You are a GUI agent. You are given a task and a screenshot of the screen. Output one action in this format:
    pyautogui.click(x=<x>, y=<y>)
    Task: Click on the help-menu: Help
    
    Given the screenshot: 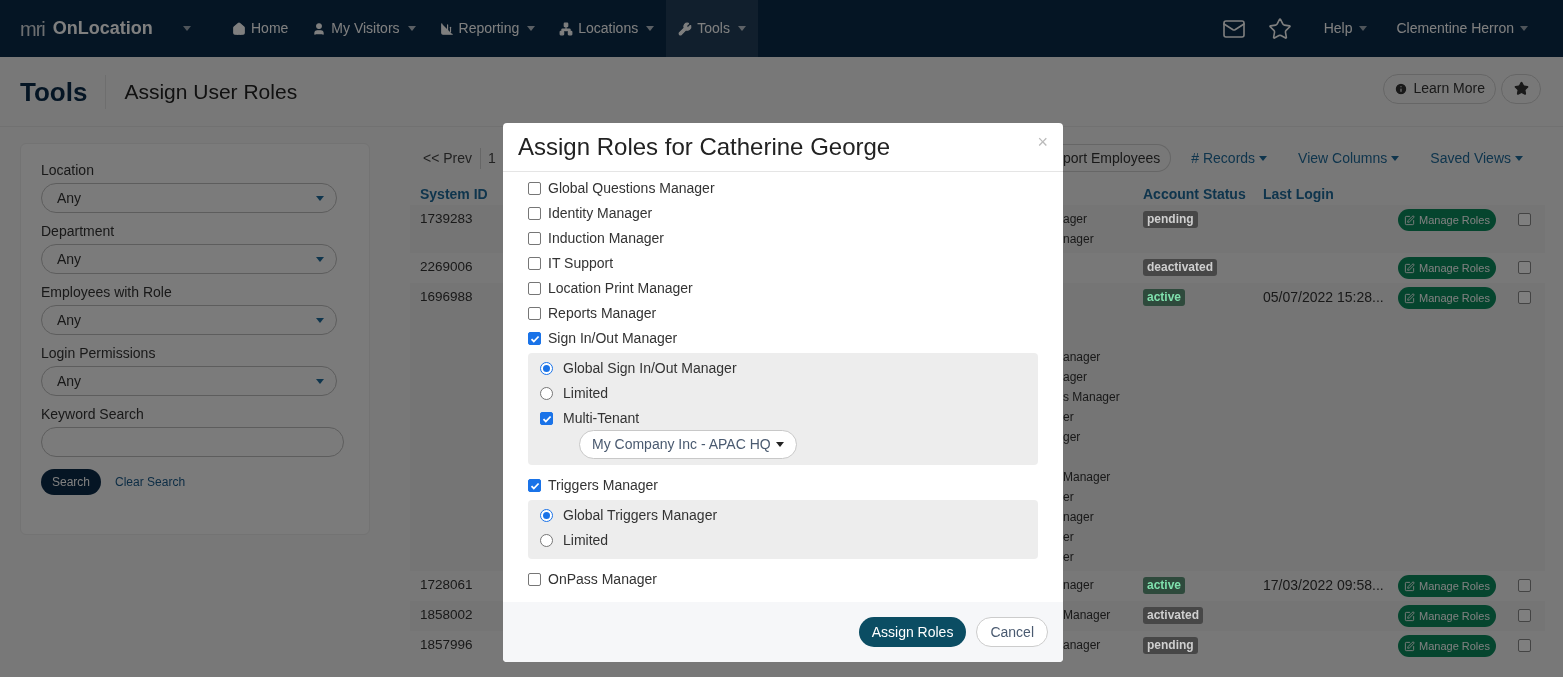 What is the action you would take?
    pyautogui.click(x=1345, y=28)
    